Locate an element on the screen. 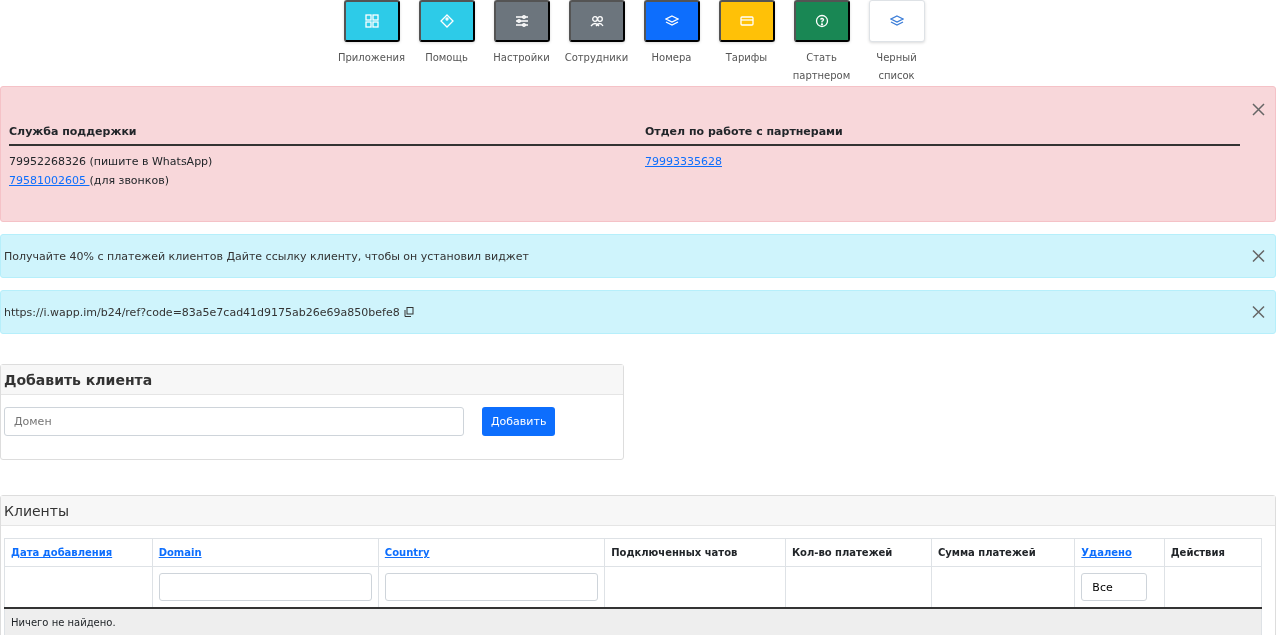 The width and height of the screenshot is (1280, 635). sliders-icon is located at coordinates (521, 21).